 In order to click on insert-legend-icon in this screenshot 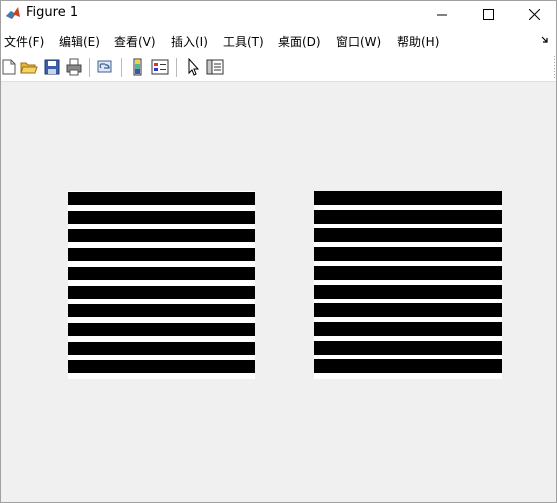, I will do `click(160, 67)`.